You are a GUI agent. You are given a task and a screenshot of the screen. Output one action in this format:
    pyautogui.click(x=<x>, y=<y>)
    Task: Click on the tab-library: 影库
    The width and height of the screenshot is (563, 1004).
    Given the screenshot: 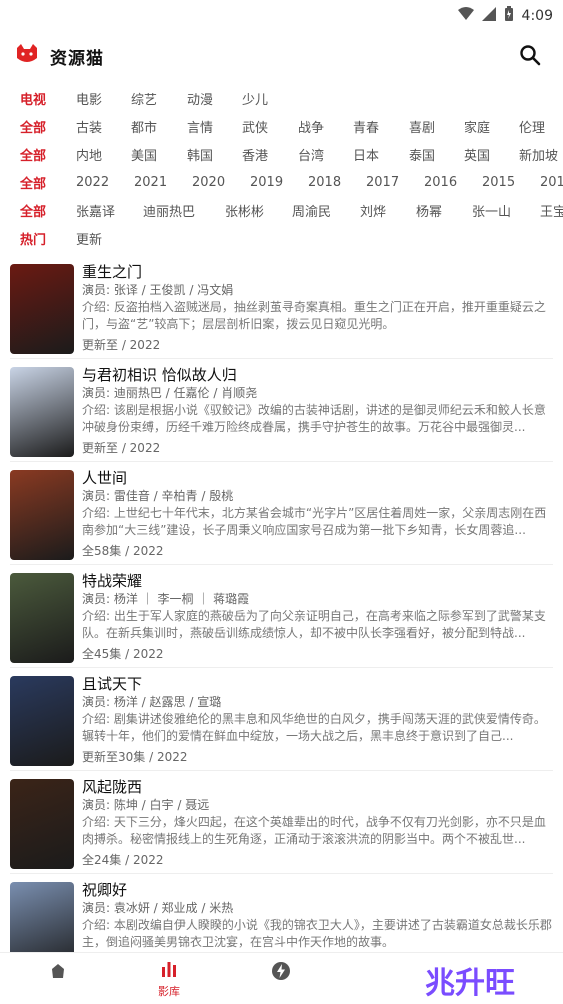 What is the action you would take?
    pyautogui.click(x=169, y=980)
    